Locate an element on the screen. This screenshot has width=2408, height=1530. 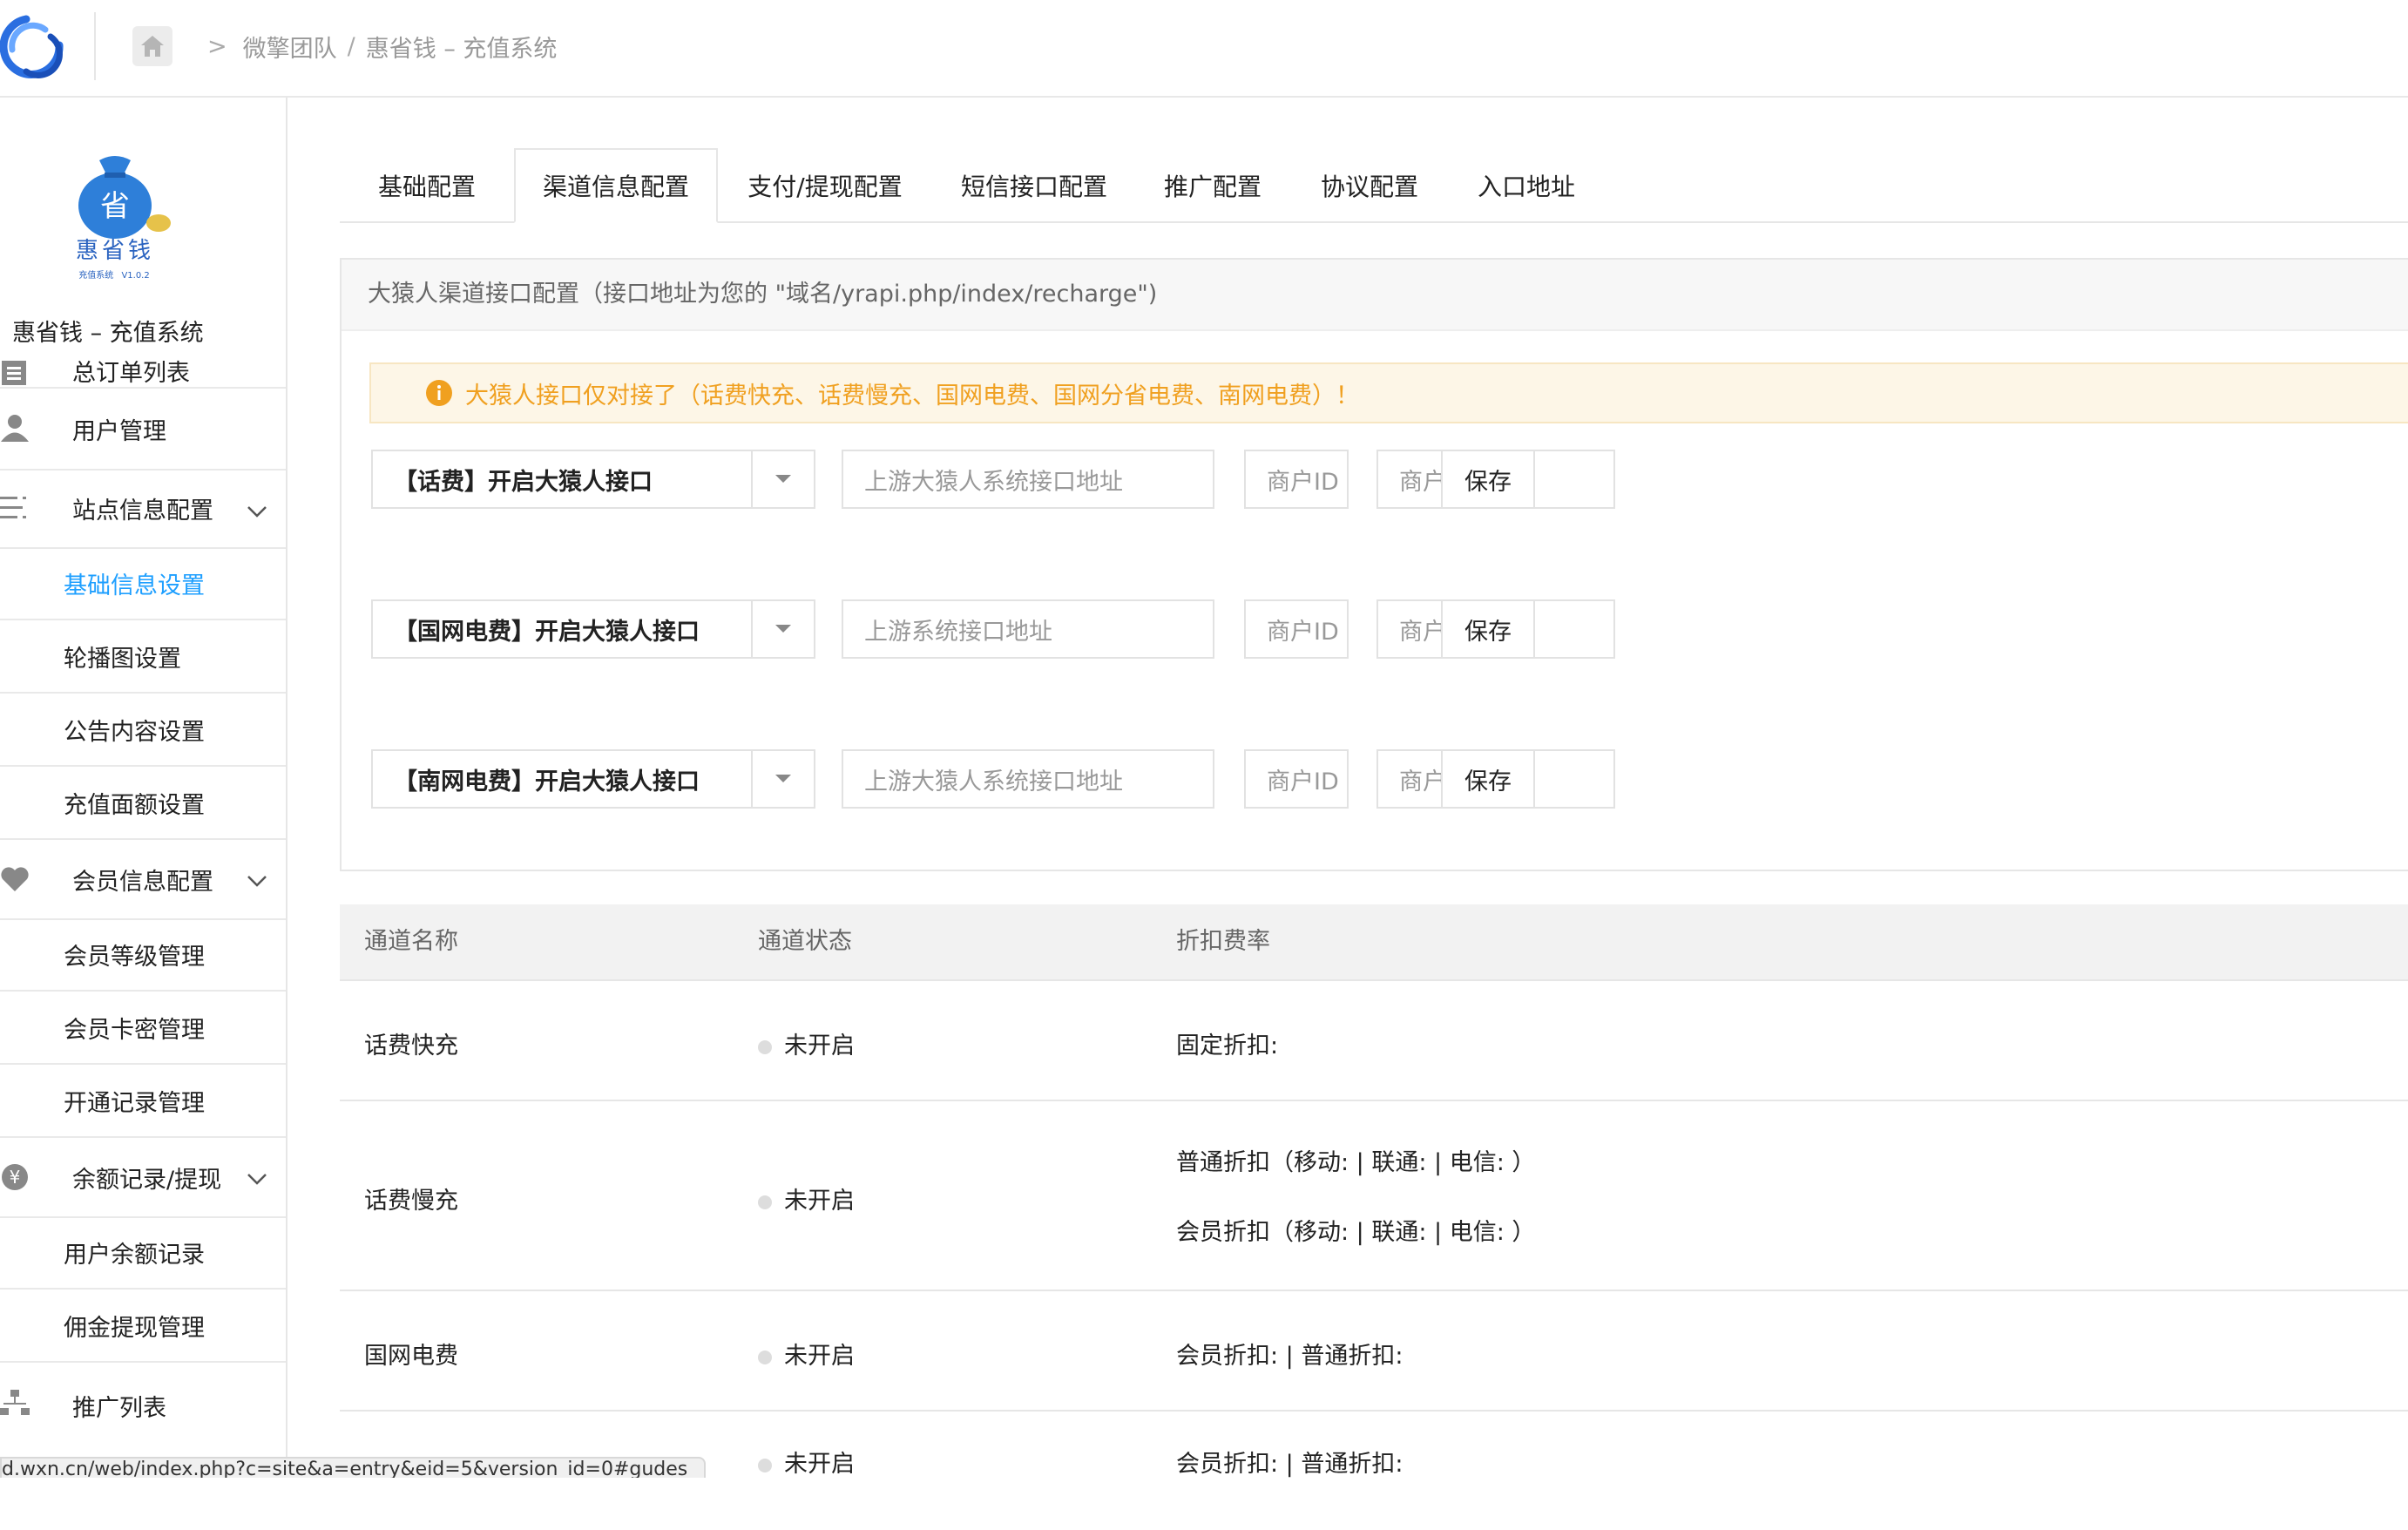
sidebar-item-carousel: 轮播图设置 is located at coordinates (143, 657).